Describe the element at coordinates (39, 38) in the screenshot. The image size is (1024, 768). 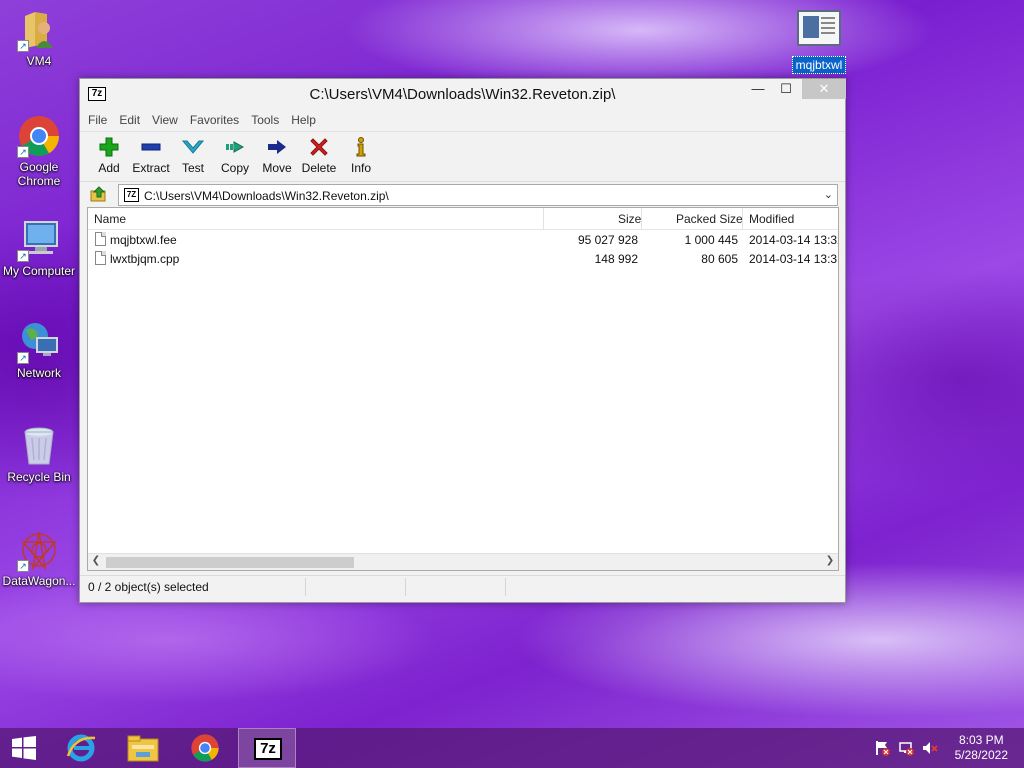
I see `desktop-icon-vm4: ↗ VM4` at that location.